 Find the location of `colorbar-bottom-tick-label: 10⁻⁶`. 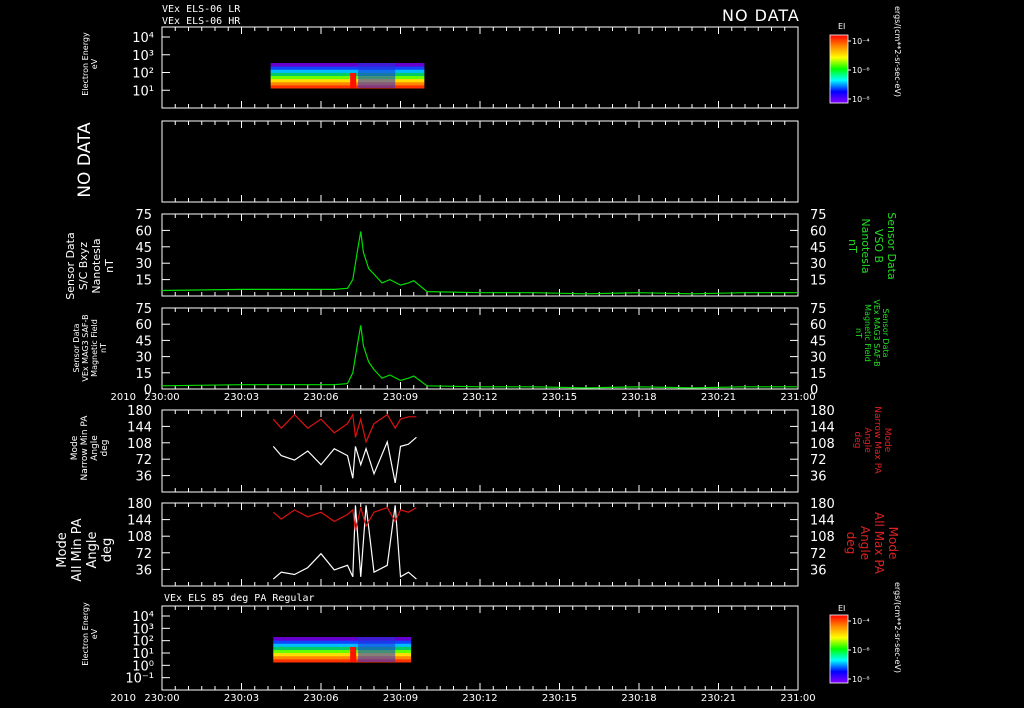

colorbar-bottom-tick-label: 10⁻⁶ is located at coordinates (861, 650).